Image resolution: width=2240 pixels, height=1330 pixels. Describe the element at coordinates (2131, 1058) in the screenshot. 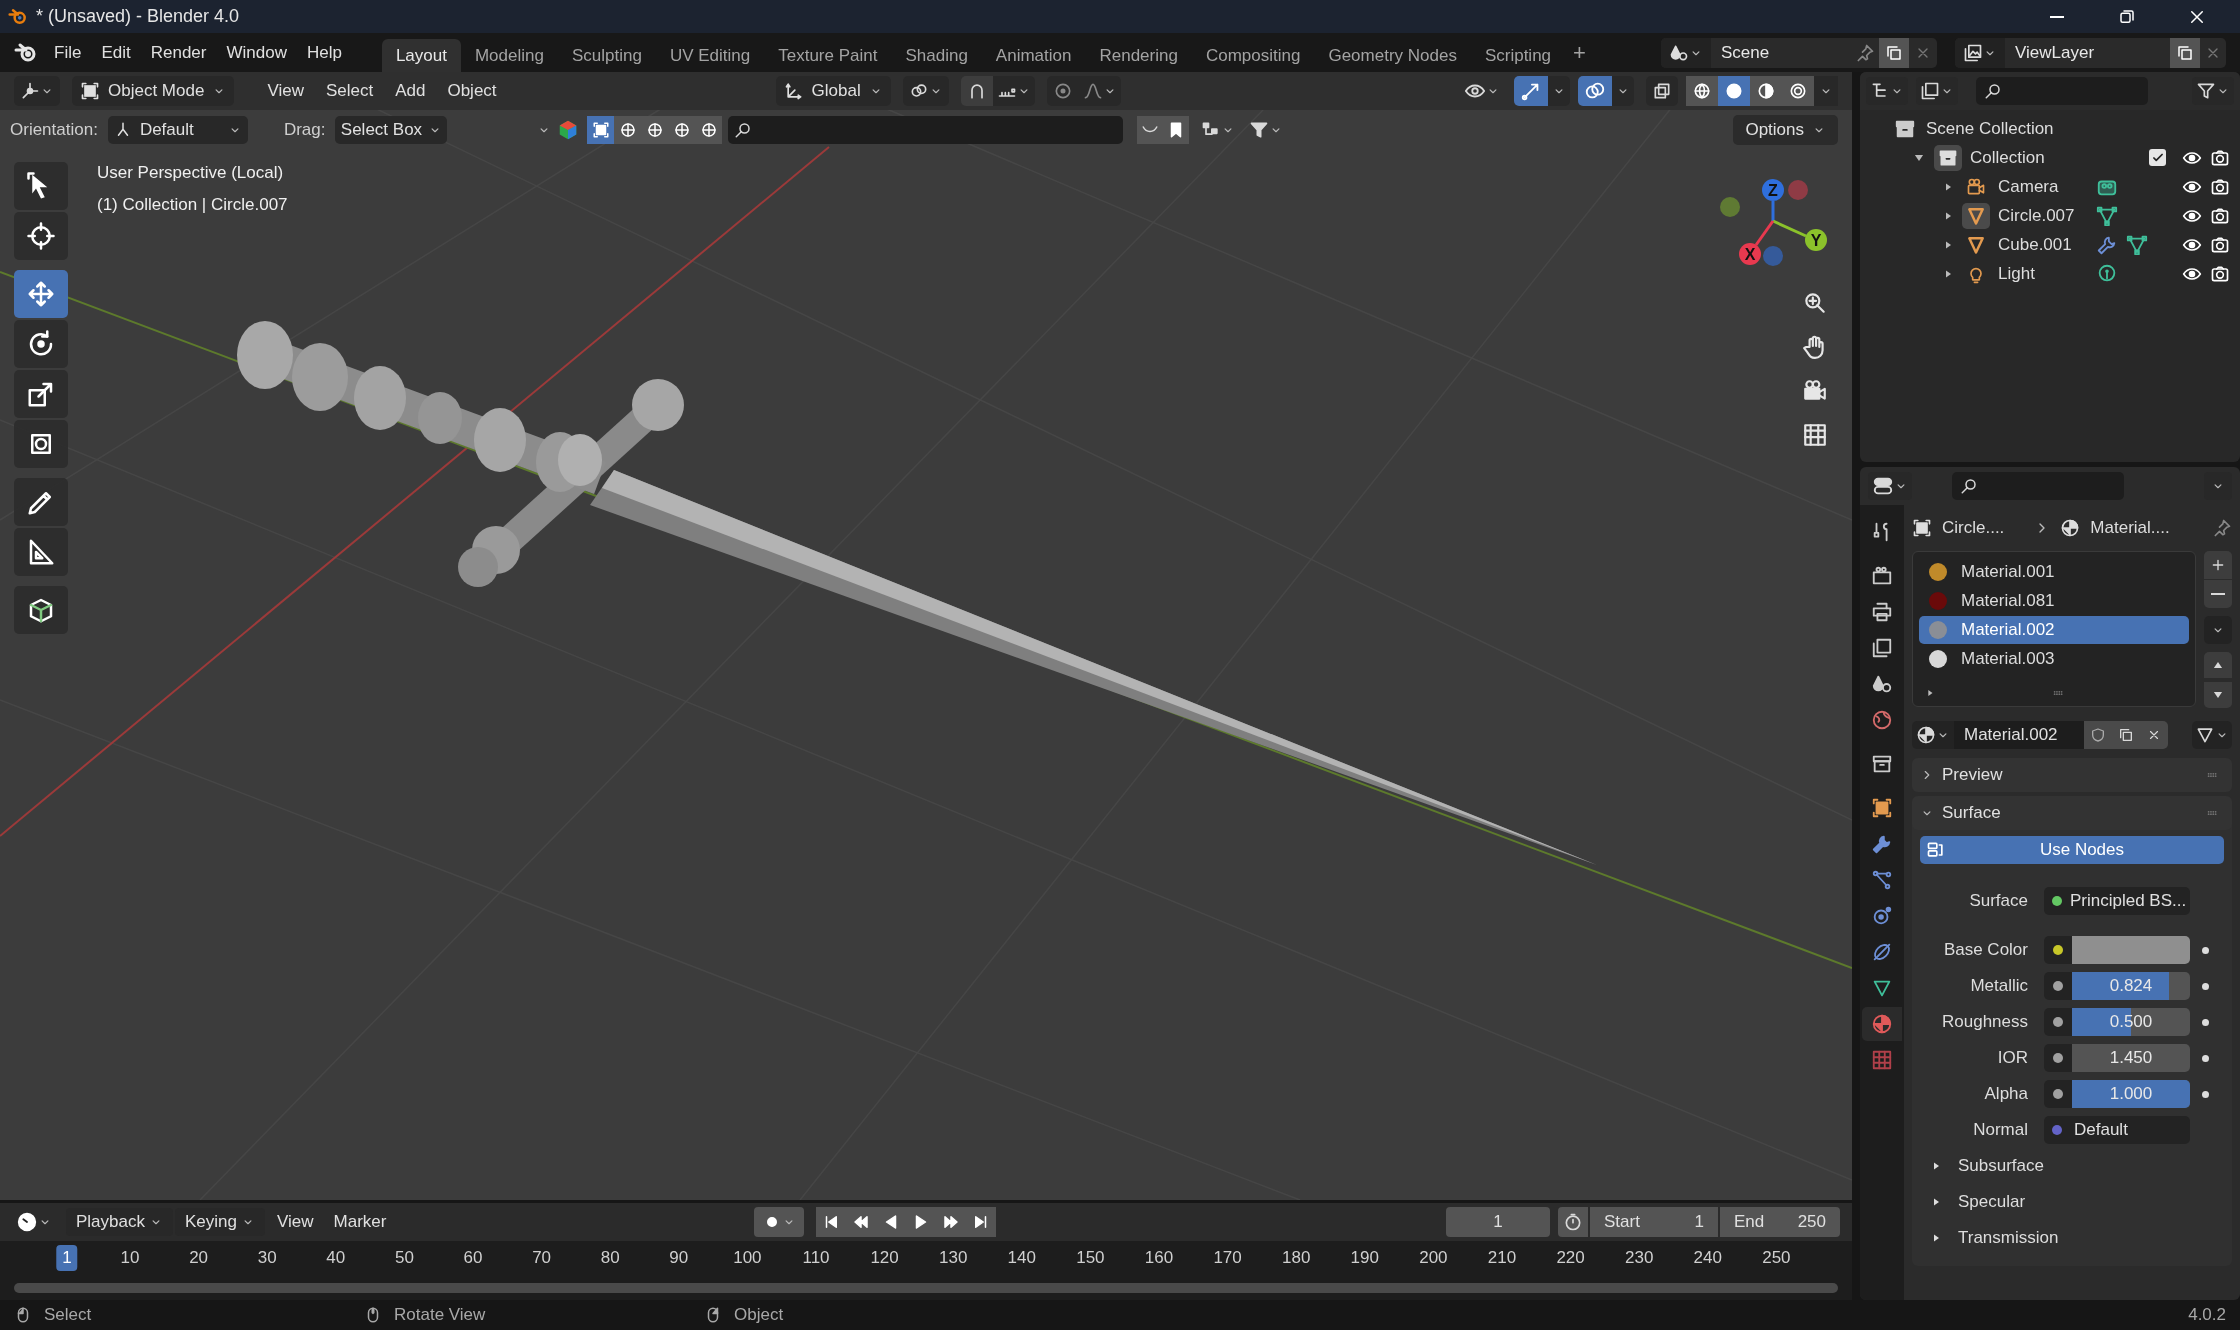

I see `number-field: 1.450` at that location.